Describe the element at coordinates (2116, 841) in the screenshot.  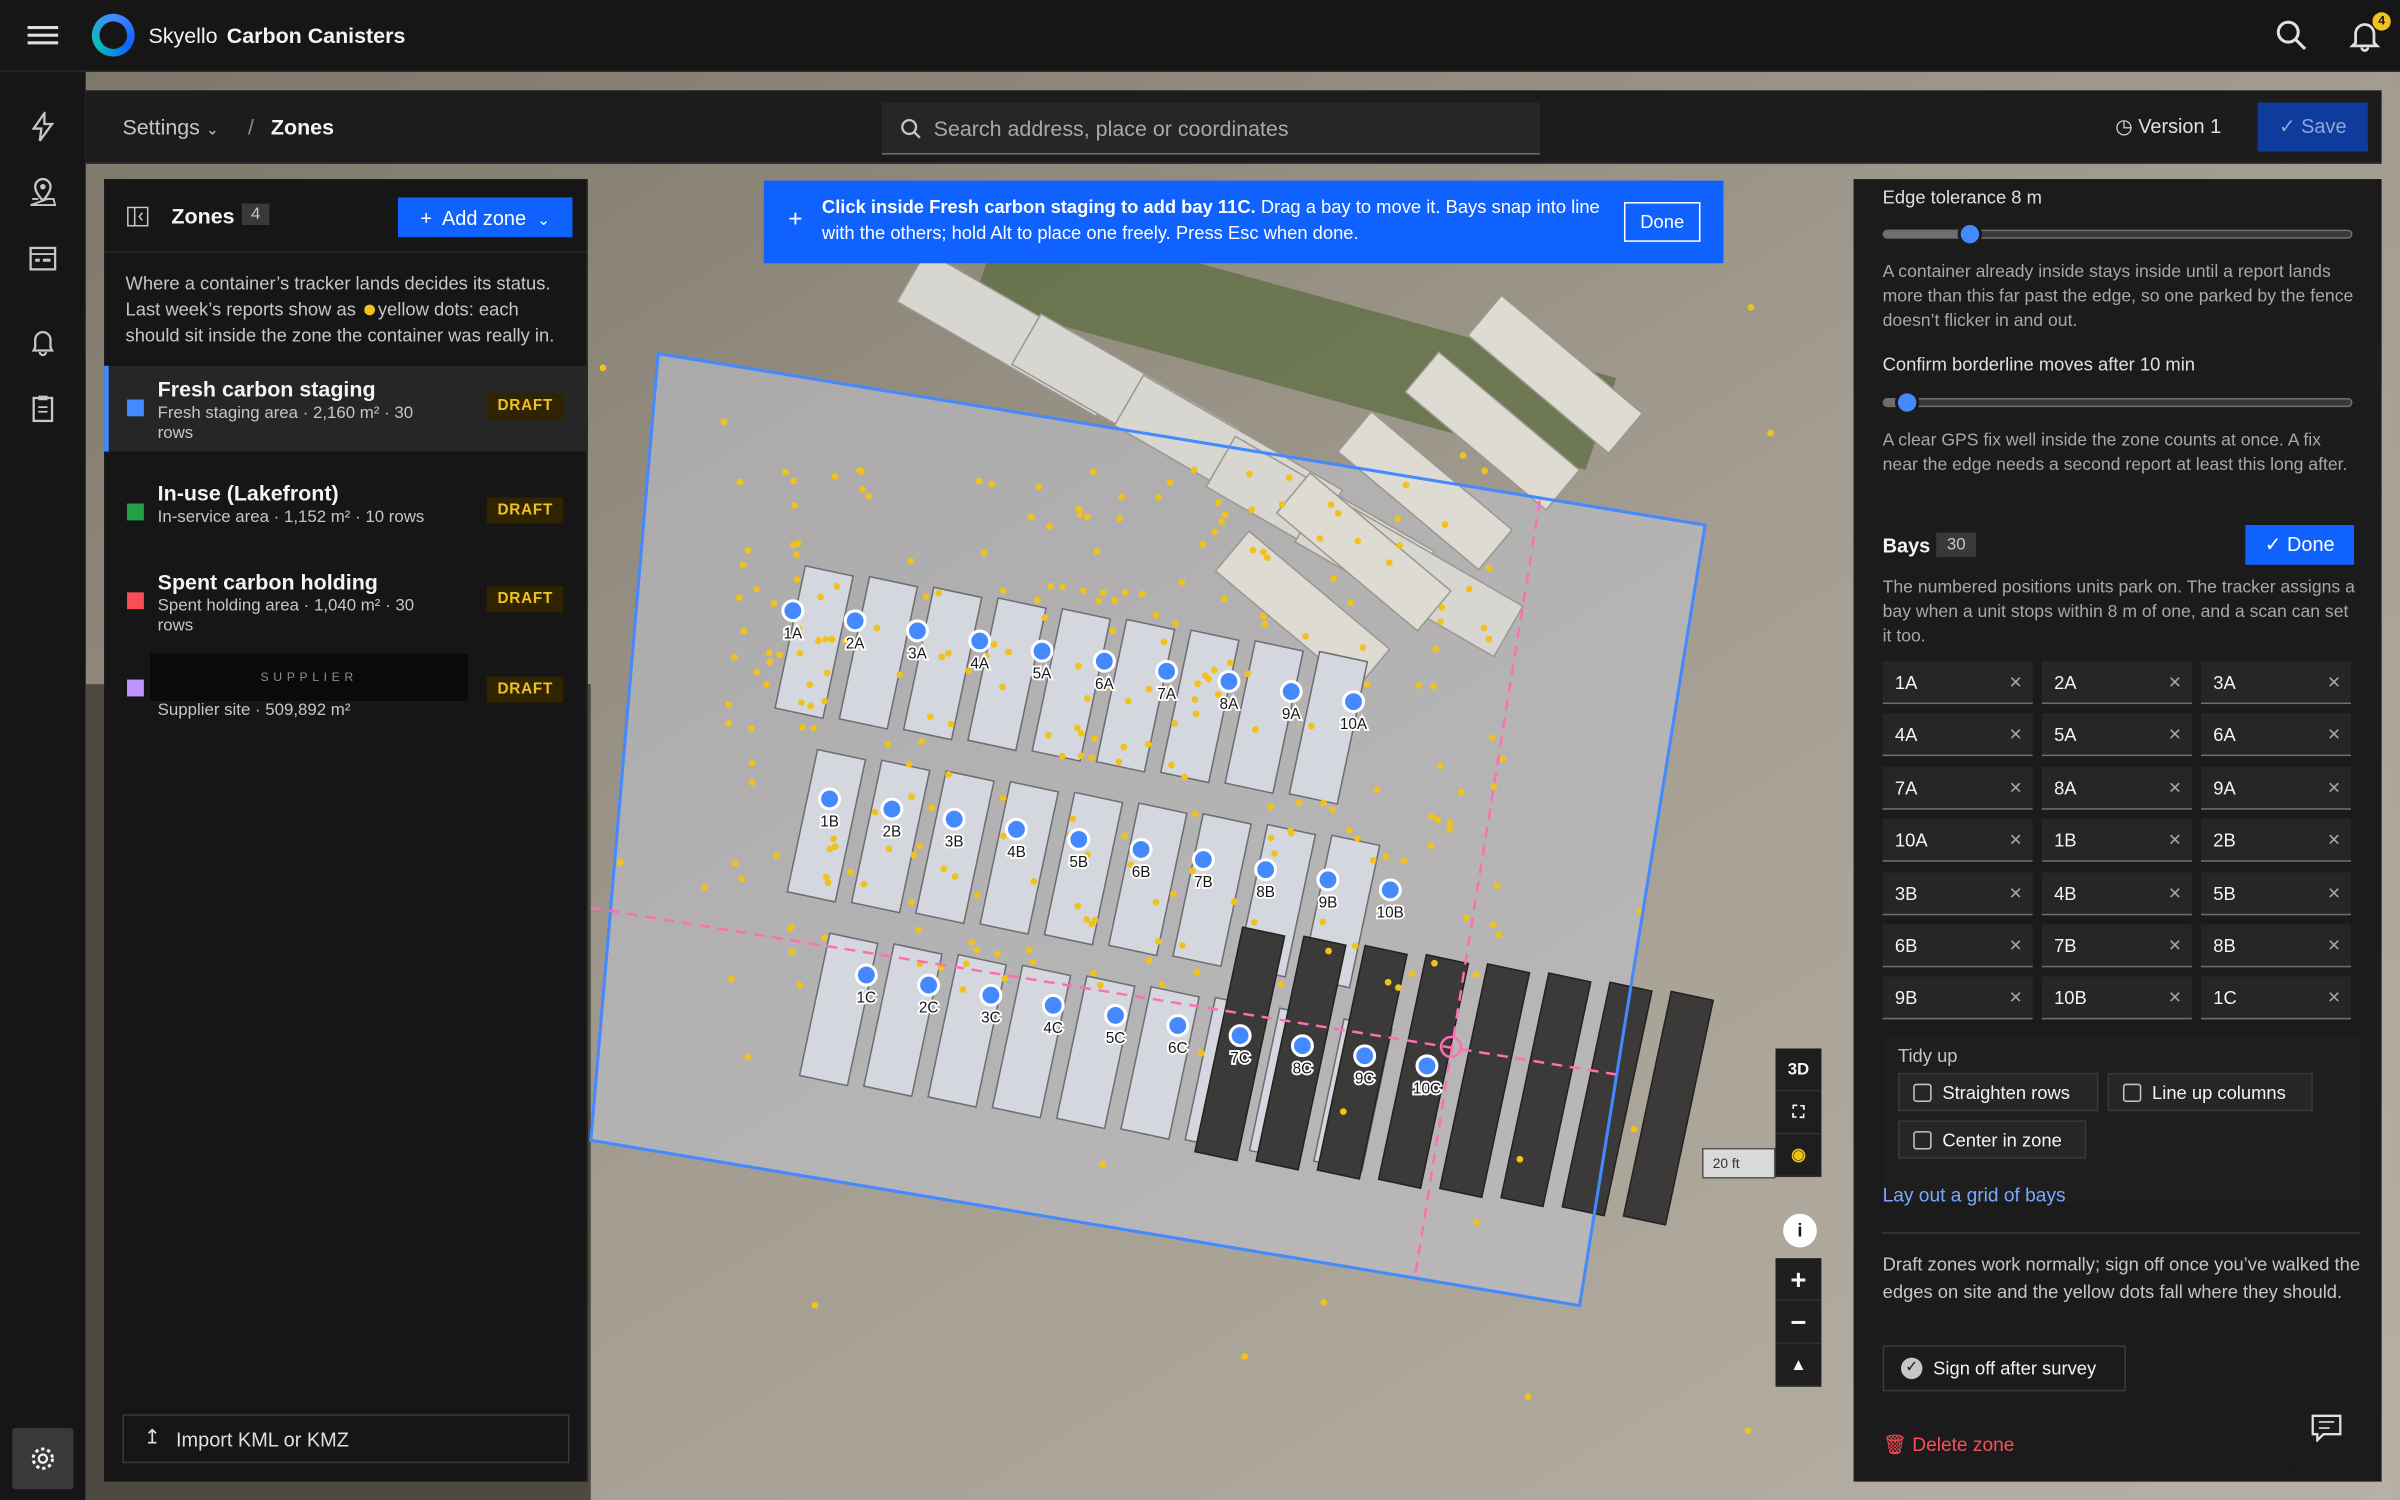
I see `bay-field: 1B ×` at that location.